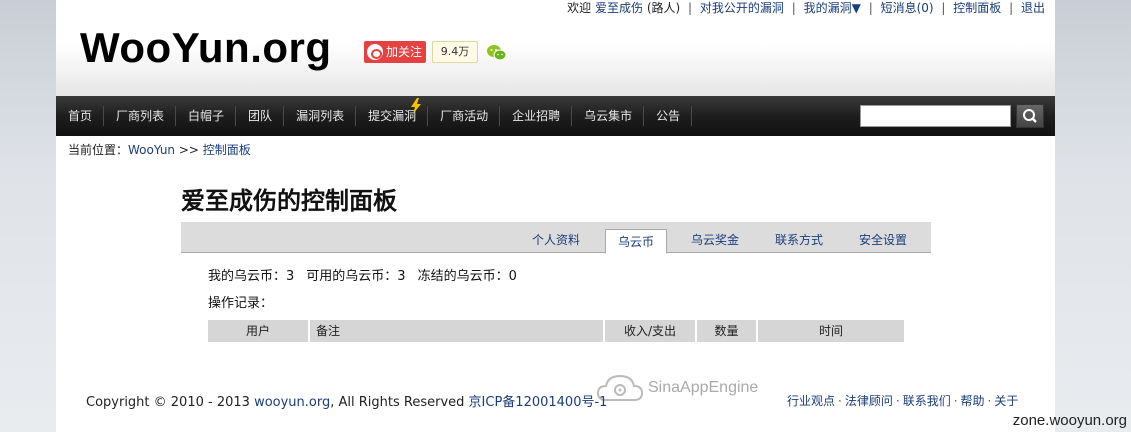  I want to click on watermark: zone.wooyun.org, so click(1069, 420).